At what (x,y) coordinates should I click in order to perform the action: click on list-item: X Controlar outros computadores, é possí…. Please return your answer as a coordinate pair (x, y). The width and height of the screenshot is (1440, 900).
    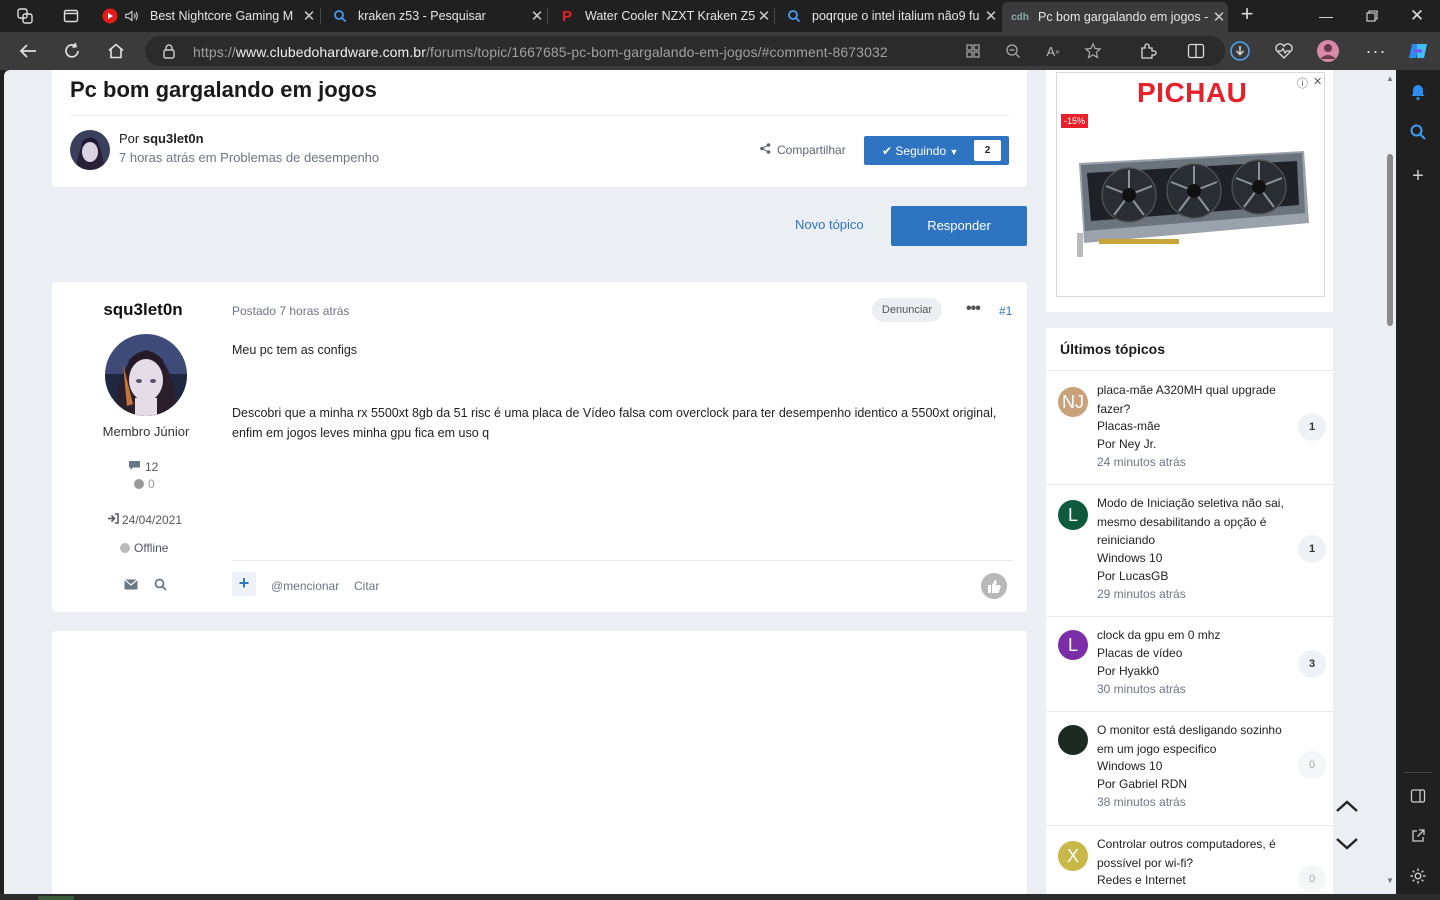
    Looking at the image, I should click on (1189, 864).